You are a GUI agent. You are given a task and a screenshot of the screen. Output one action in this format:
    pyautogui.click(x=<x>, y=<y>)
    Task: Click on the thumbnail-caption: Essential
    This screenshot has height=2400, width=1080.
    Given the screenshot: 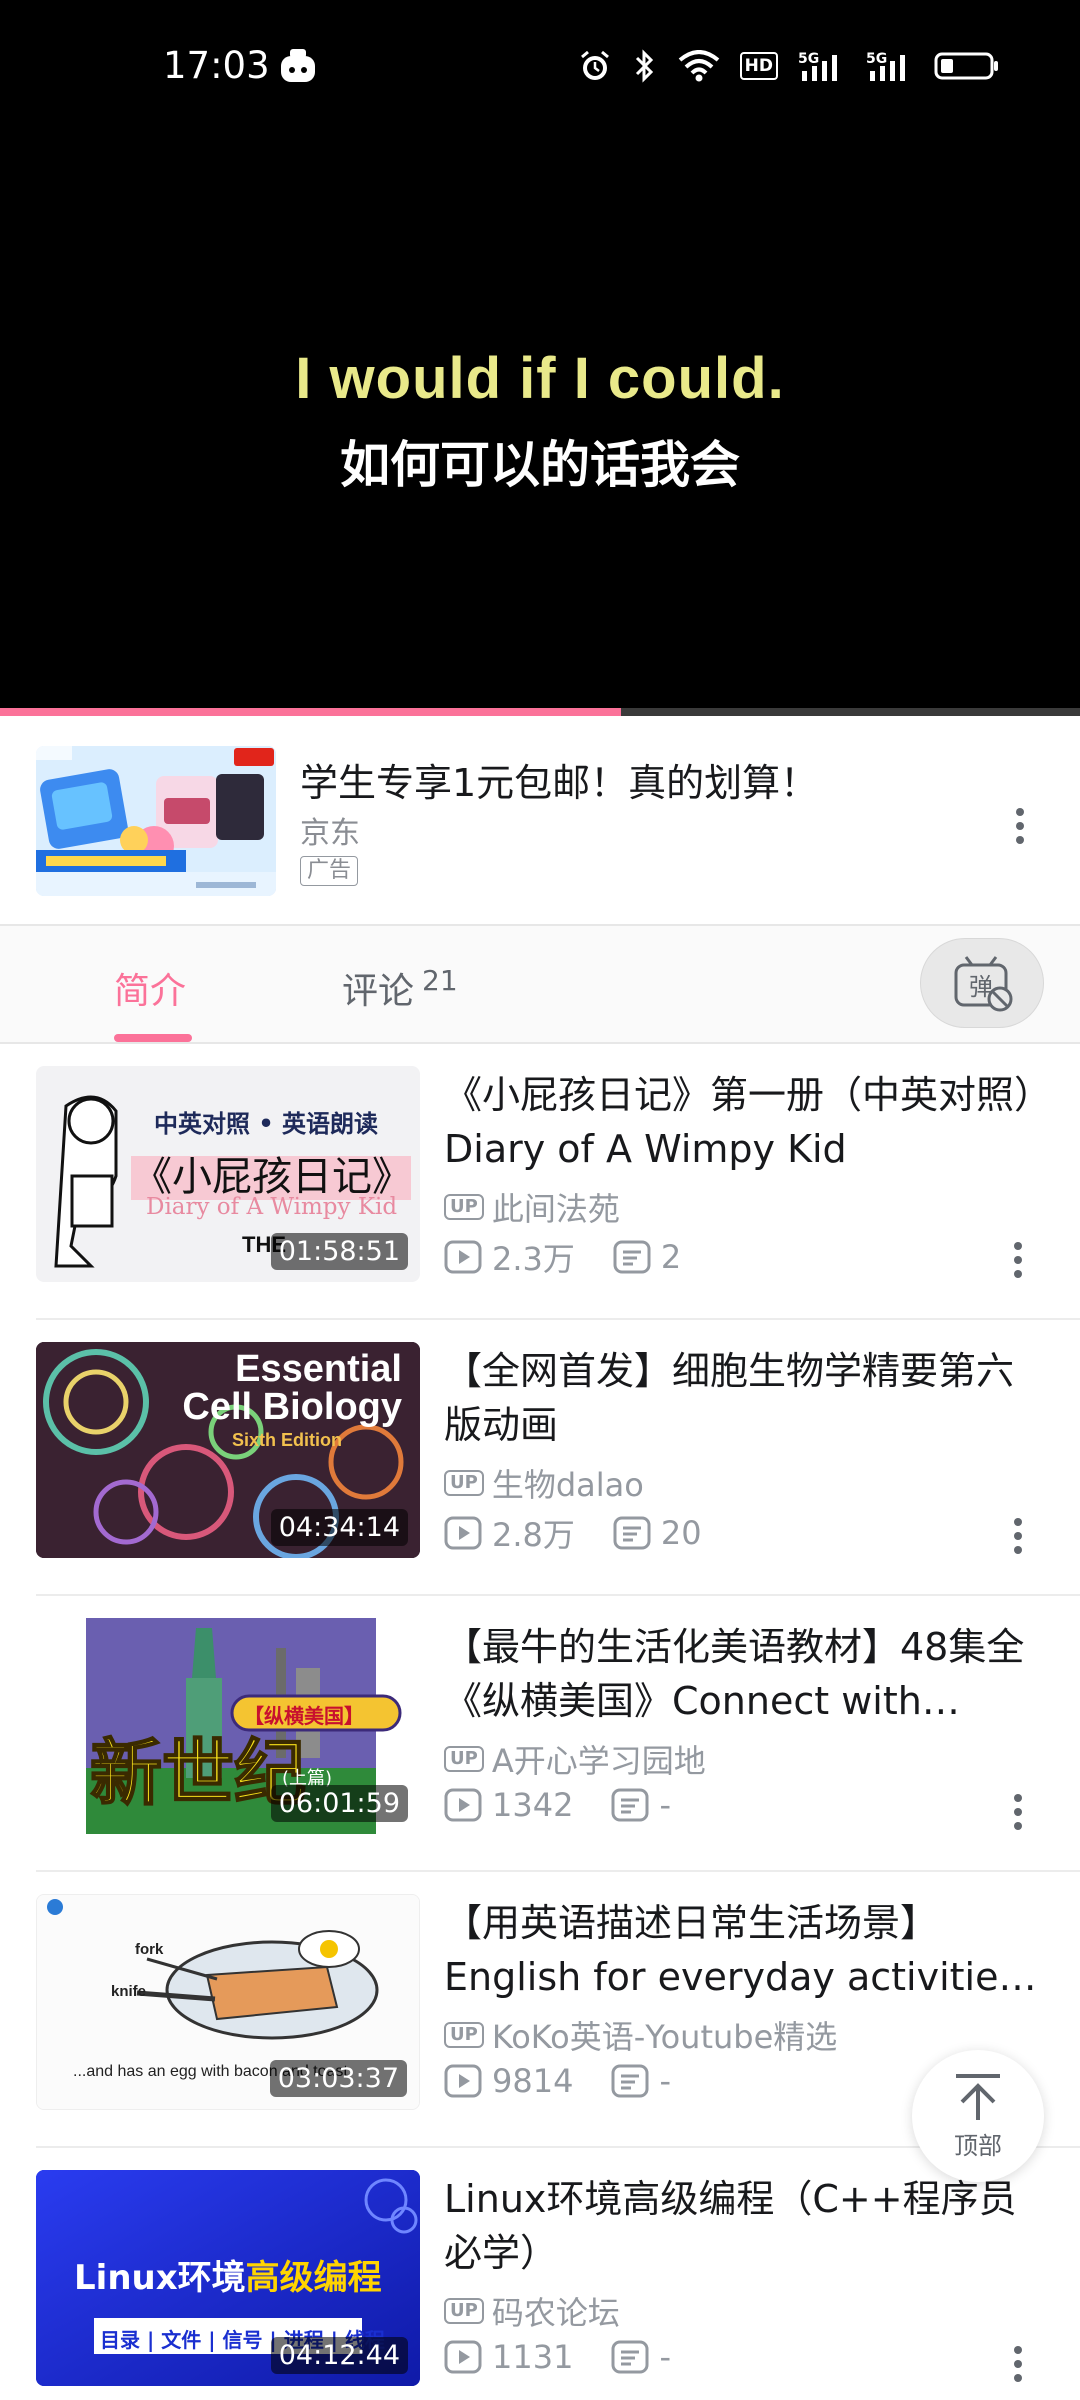 What is the action you would take?
    pyautogui.click(x=318, y=1369)
    